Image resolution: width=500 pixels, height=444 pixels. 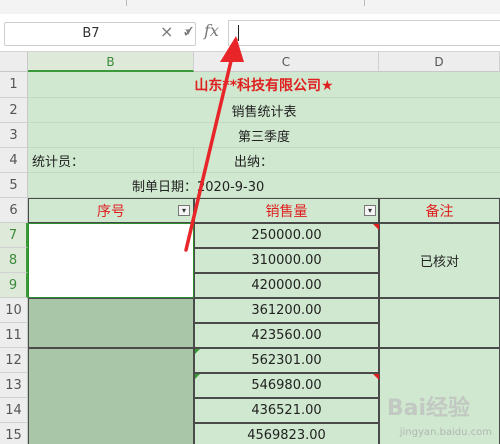 I want to click on sales-value-cell: 310000.00, so click(x=286, y=260).